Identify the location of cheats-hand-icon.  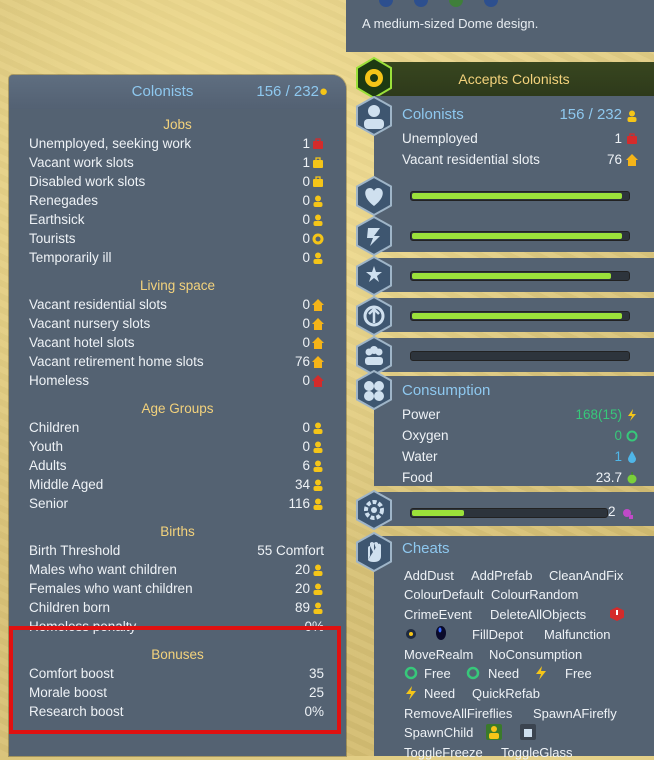
(374, 552).